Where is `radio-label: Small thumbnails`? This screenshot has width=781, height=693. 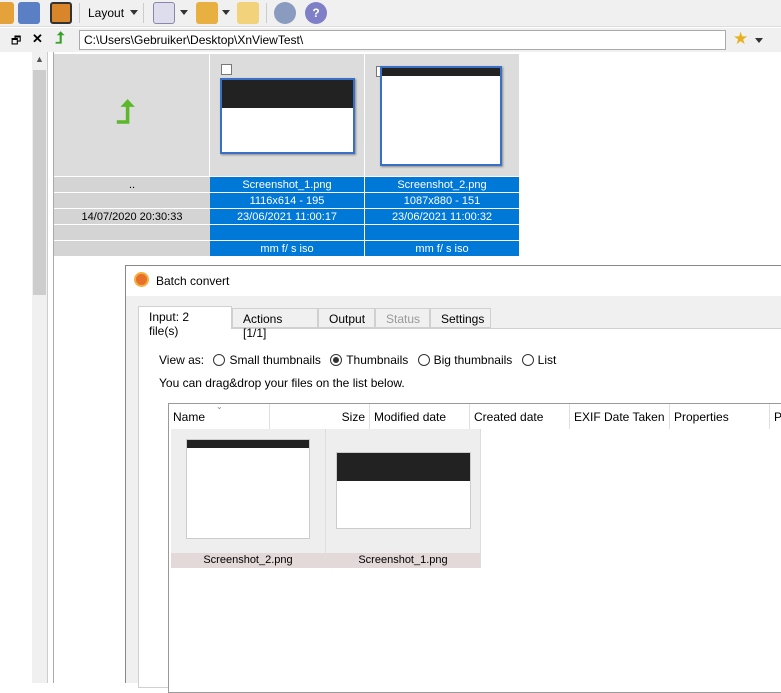 radio-label: Small thumbnails is located at coordinates (275, 360).